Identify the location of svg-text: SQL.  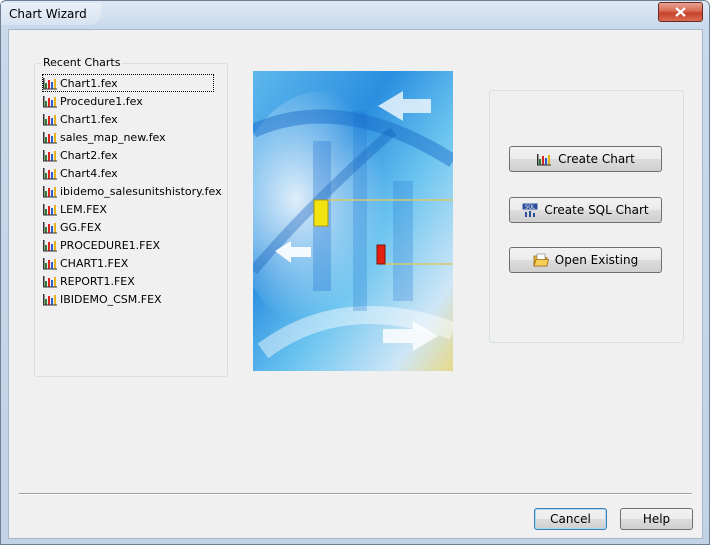
(530, 208).